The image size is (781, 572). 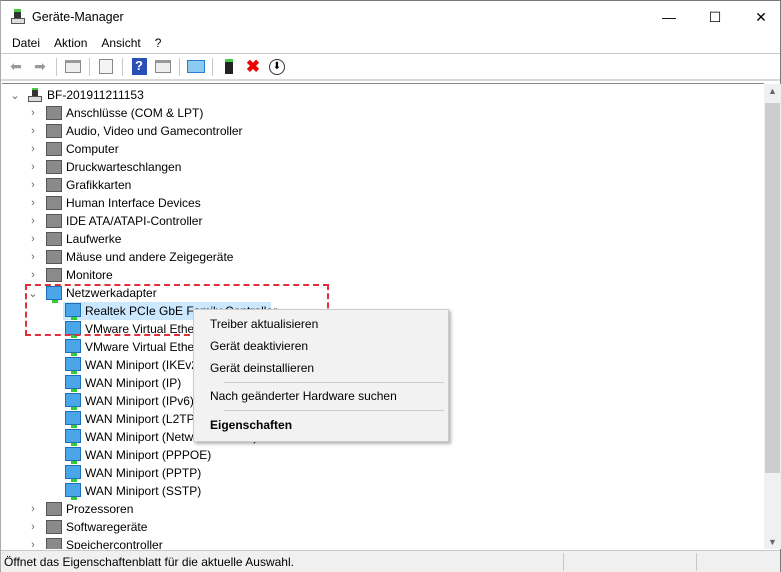 What do you see at coordinates (133, 383) in the screenshot?
I see `adapter-label: WAN Miniport (IP)` at bounding box center [133, 383].